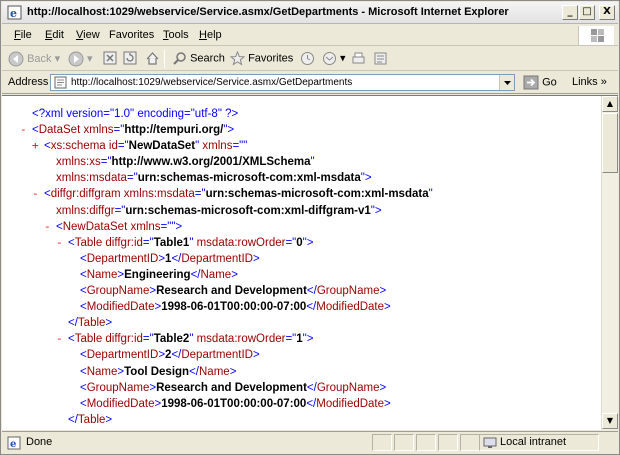  Describe the element at coordinates (78, 146) in the screenshot. I see `xml-token: xs:schema` at that location.